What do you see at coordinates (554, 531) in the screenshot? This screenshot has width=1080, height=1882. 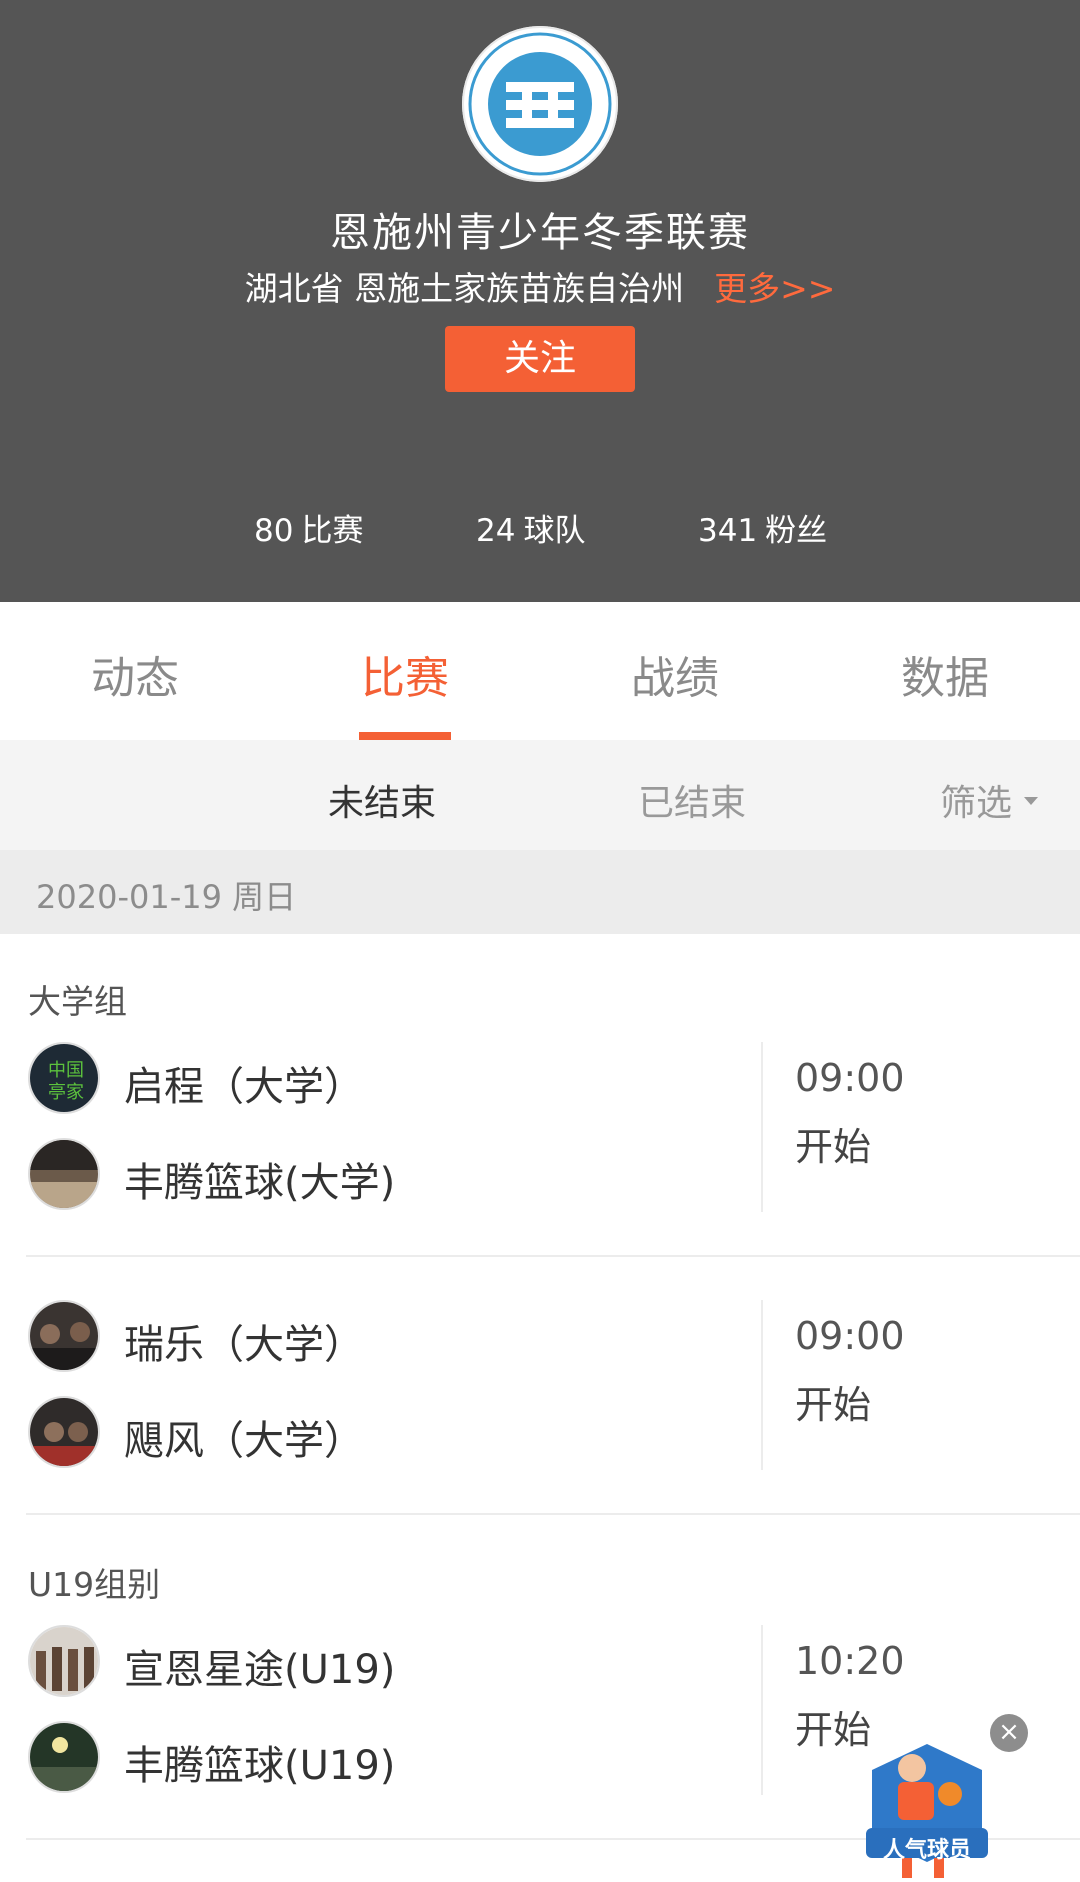 I see `stat-teams-label: 球队` at bounding box center [554, 531].